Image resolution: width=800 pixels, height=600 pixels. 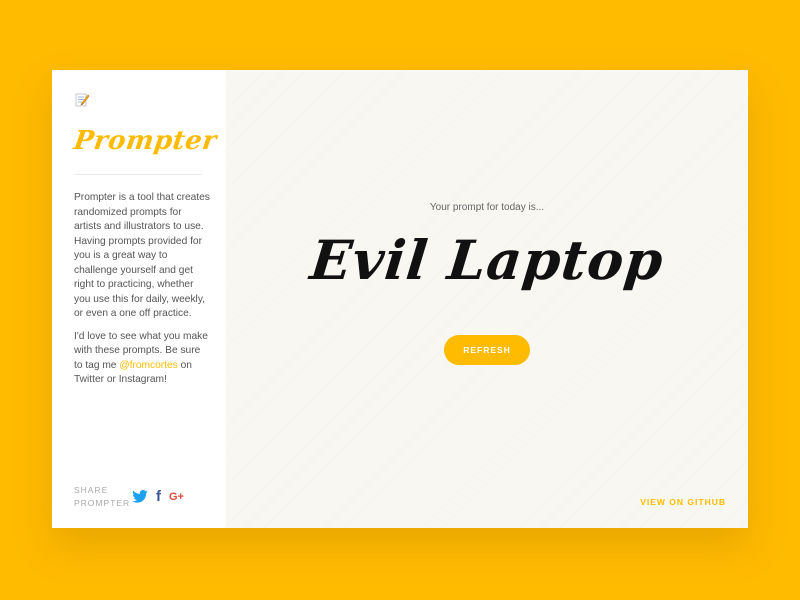 I want to click on share-bar: SHARE PROMPTER f G+, so click(x=129, y=496).